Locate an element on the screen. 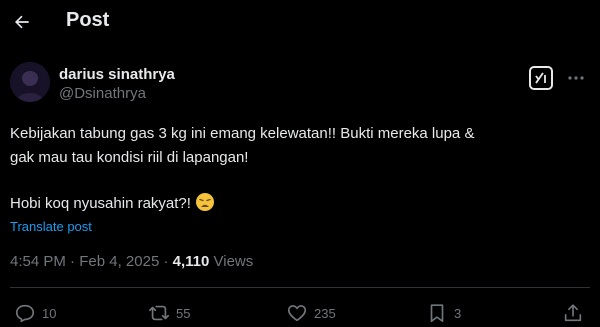 The height and width of the screenshot is (327, 600). share-icon is located at coordinates (573, 313).